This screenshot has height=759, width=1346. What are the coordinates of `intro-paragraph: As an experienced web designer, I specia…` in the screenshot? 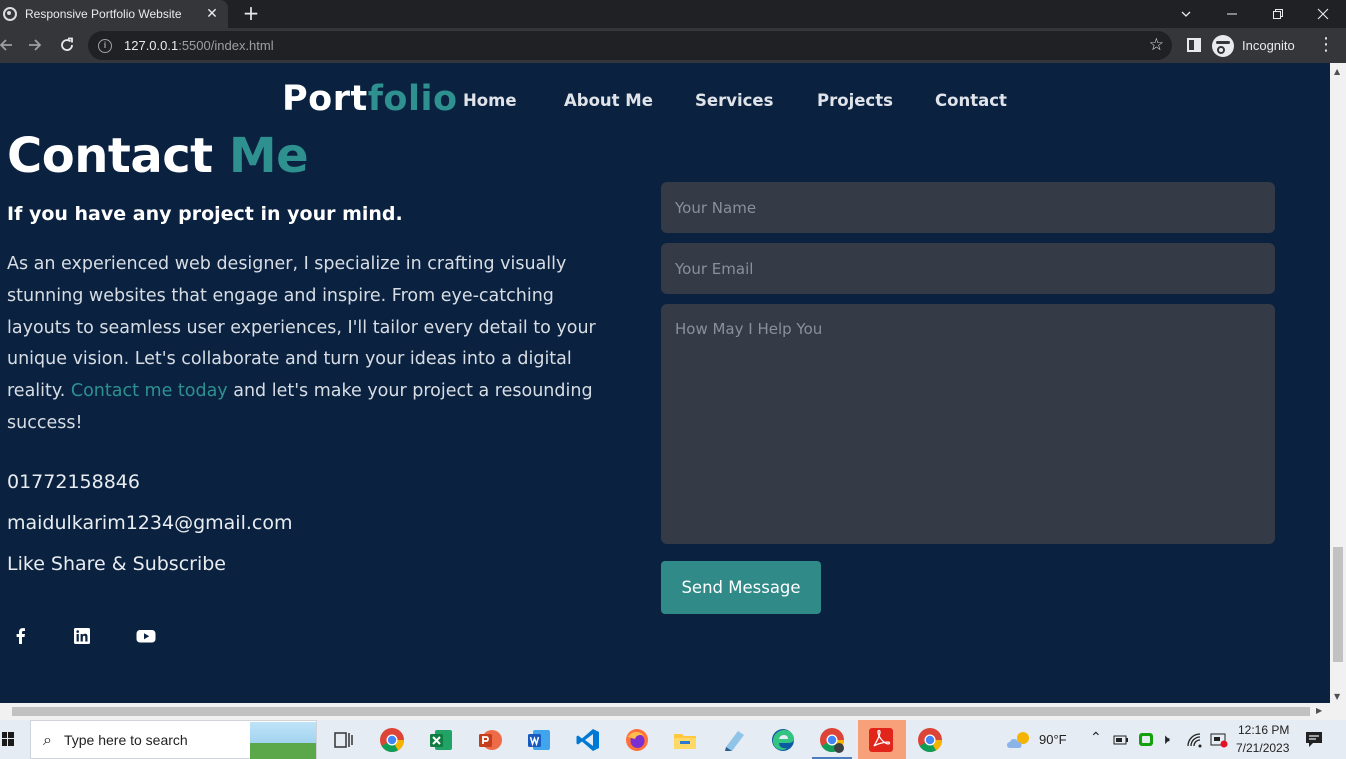 It's located at (307, 344).